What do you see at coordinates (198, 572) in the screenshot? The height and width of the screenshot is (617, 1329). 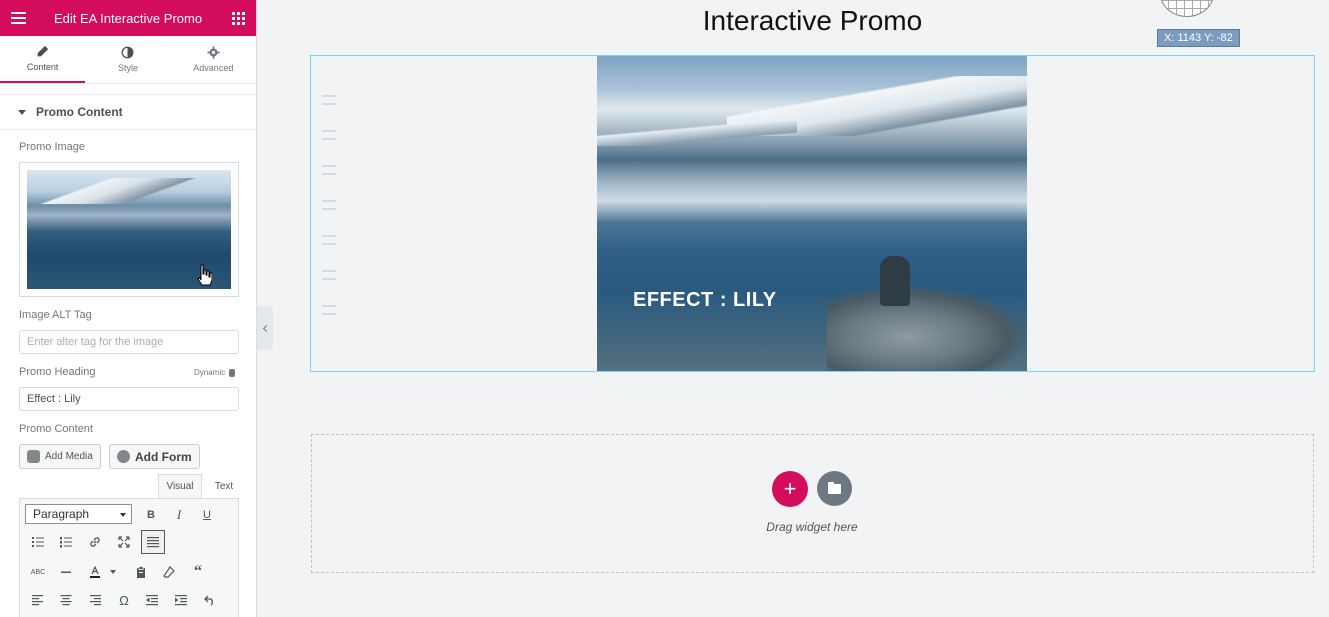 I see `blockquote-button: “` at bounding box center [198, 572].